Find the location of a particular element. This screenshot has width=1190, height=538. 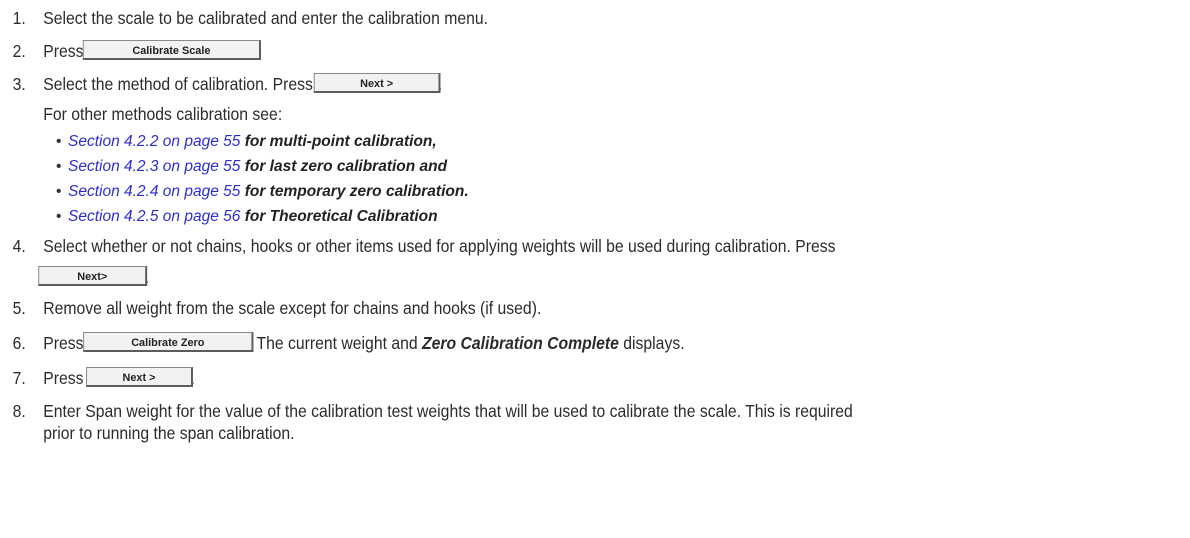

step-middle: . The current weight and is located at coordinates (333, 343).